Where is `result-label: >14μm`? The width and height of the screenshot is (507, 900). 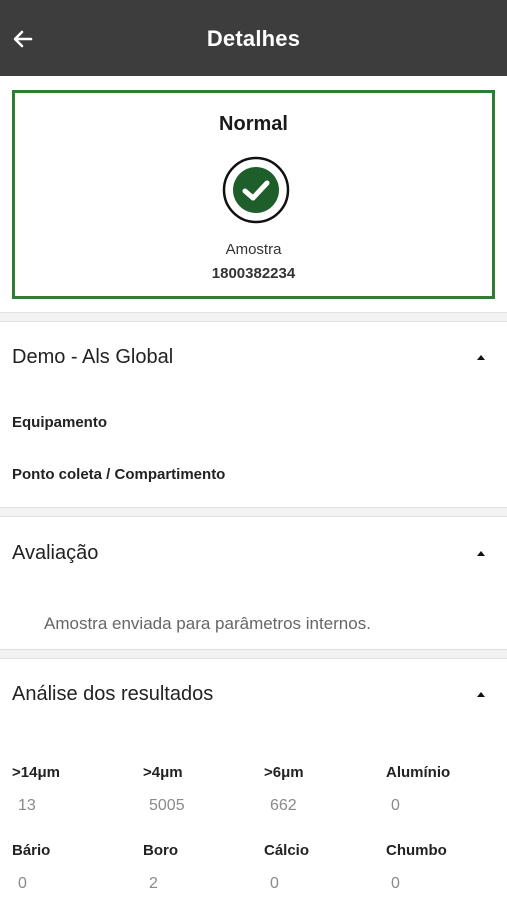
result-label: >14μm is located at coordinates (36, 772).